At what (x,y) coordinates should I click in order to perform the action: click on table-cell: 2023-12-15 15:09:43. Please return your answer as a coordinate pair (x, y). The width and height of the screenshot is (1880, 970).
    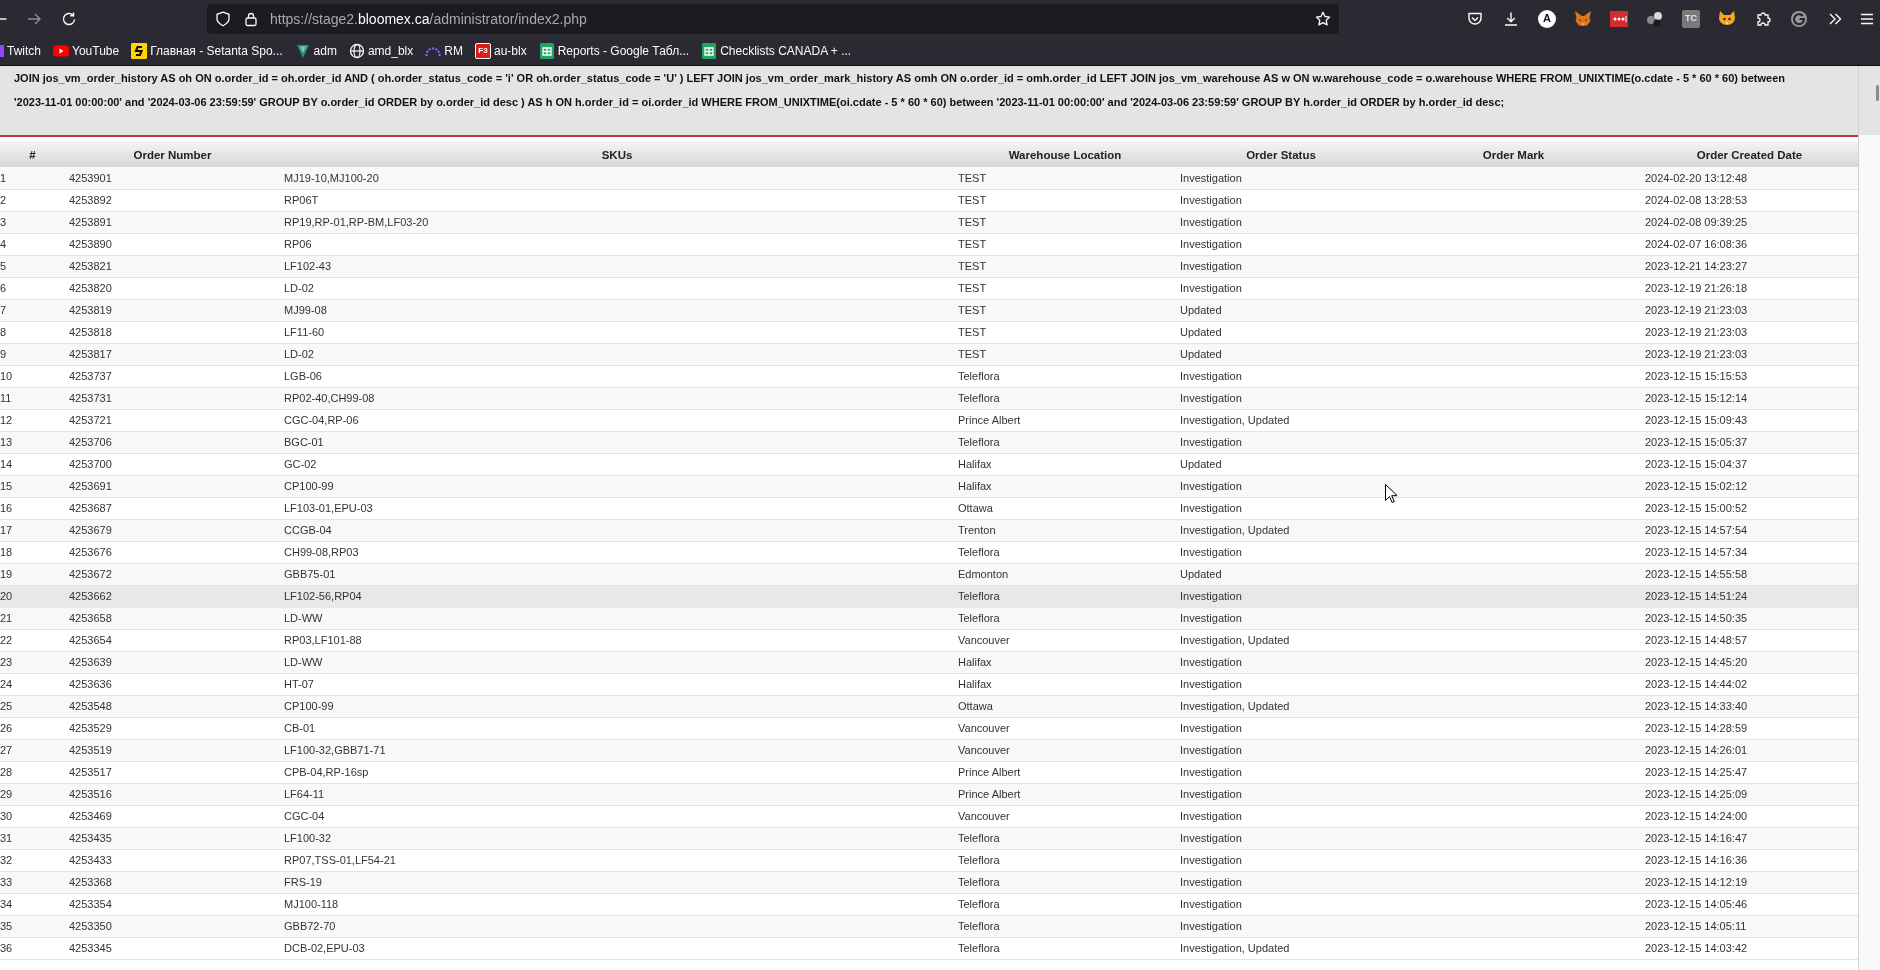
    Looking at the image, I should click on (1749, 420).